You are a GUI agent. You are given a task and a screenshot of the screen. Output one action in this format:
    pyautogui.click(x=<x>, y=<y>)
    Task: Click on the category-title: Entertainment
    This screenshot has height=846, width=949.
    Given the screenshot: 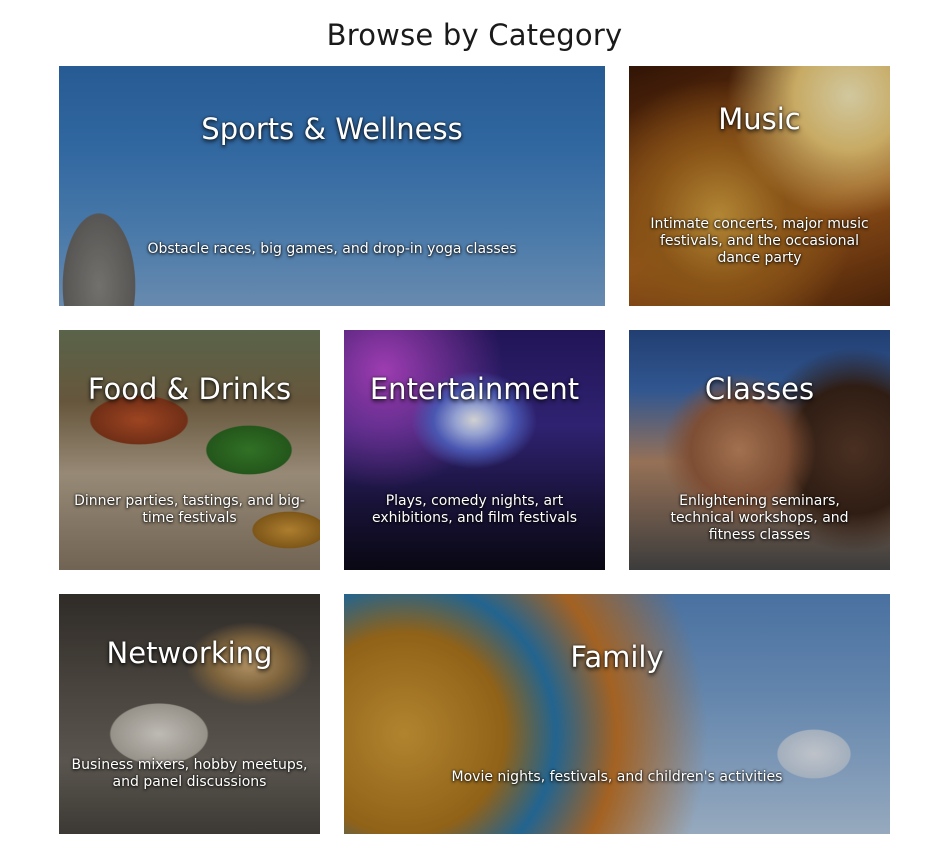 What is the action you would take?
    pyautogui.click(x=474, y=389)
    